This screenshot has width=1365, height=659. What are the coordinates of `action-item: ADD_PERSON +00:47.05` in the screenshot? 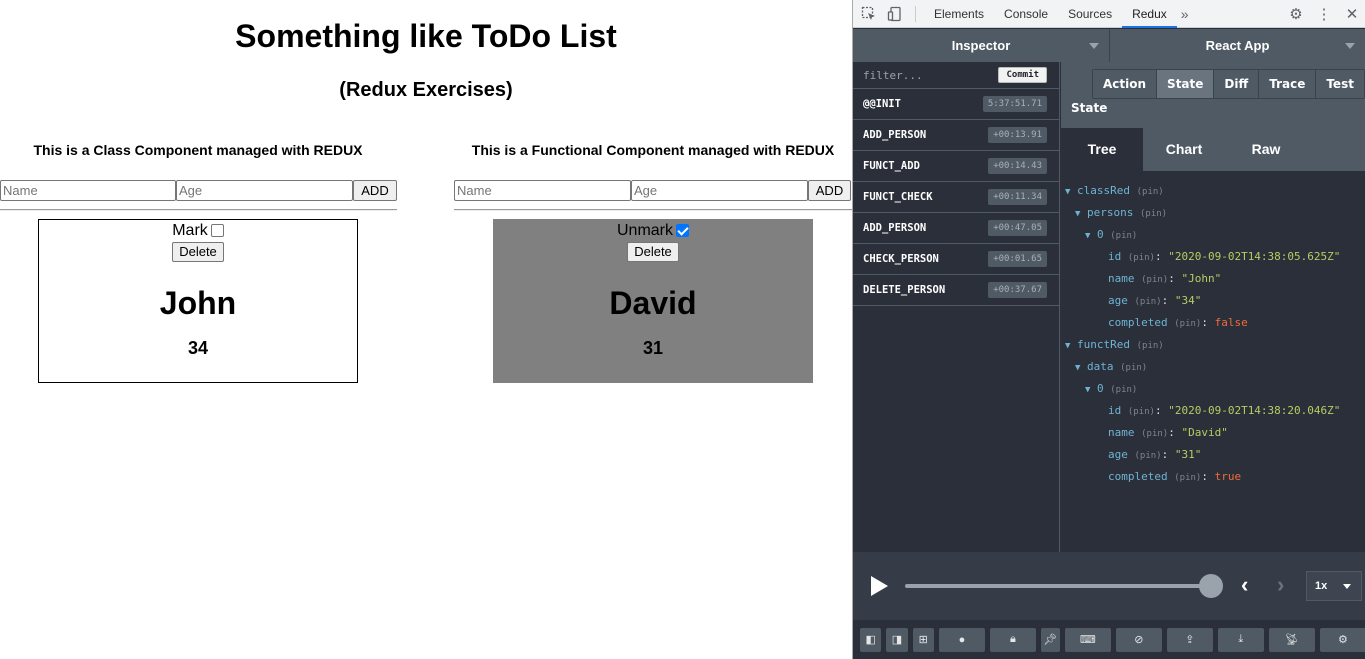 It's located at (956, 228).